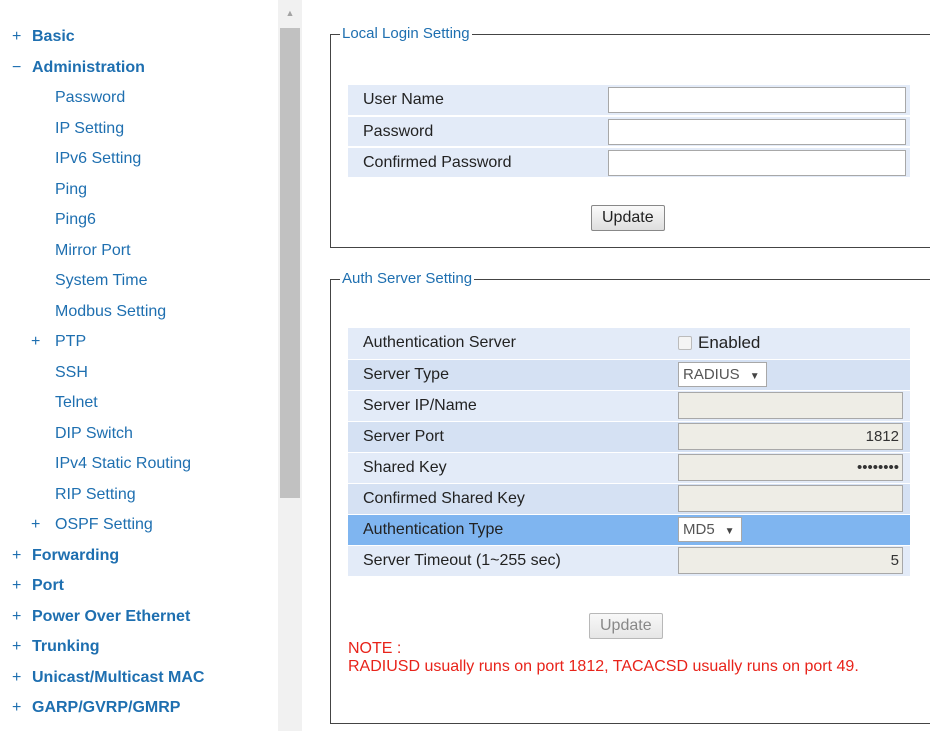 This screenshot has height=731, width=930. What do you see at coordinates (94, 433) in the screenshot?
I see `nav-item-label: DIP Switch` at bounding box center [94, 433].